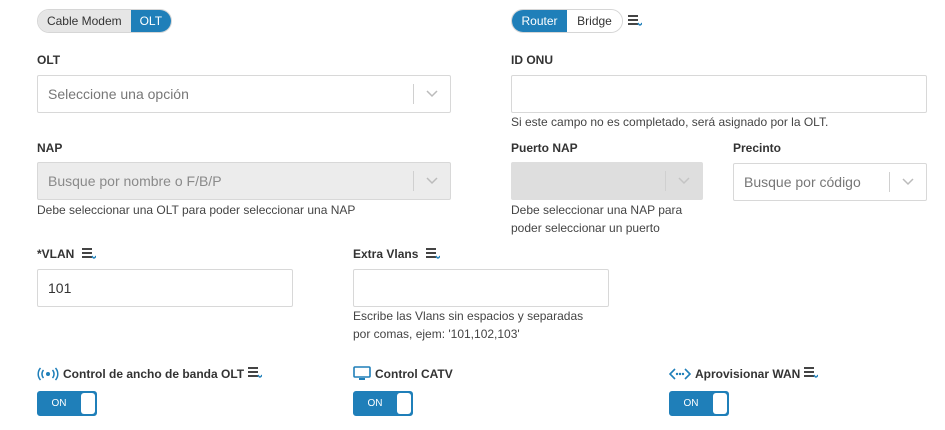  I want to click on vlan-label-row: *VLAN, so click(67, 255).